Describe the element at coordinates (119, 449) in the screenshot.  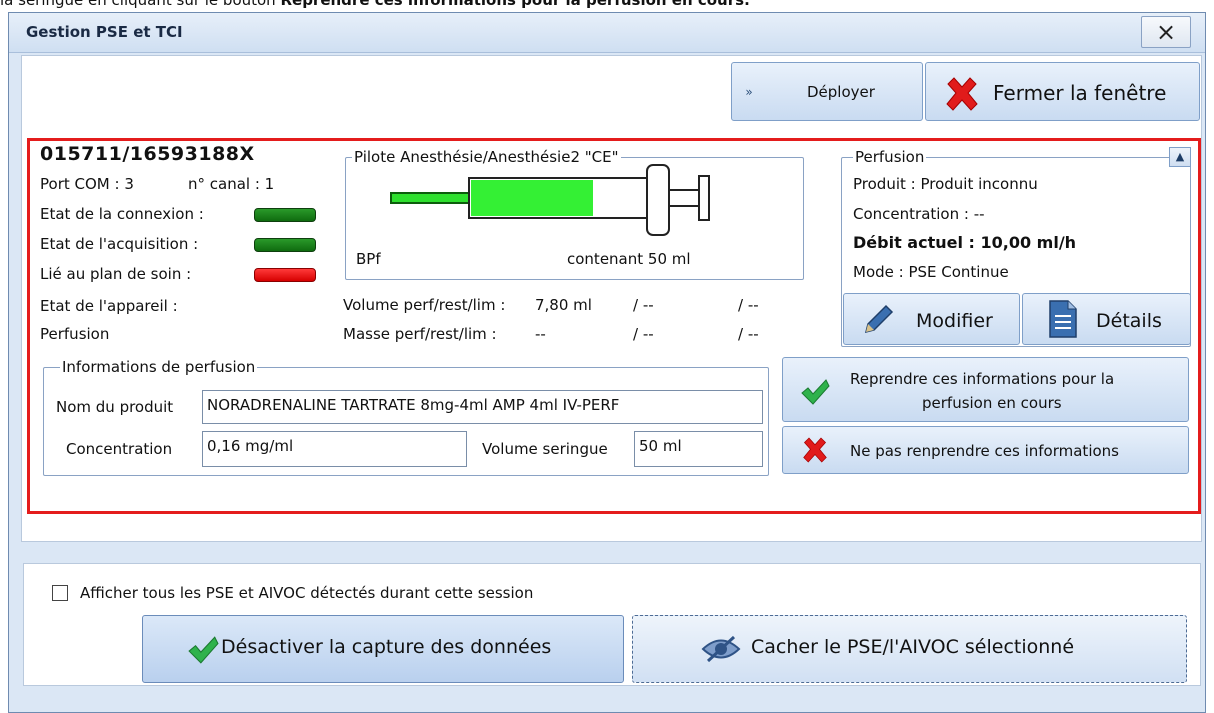
I see `concentration-label: Concentration` at that location.